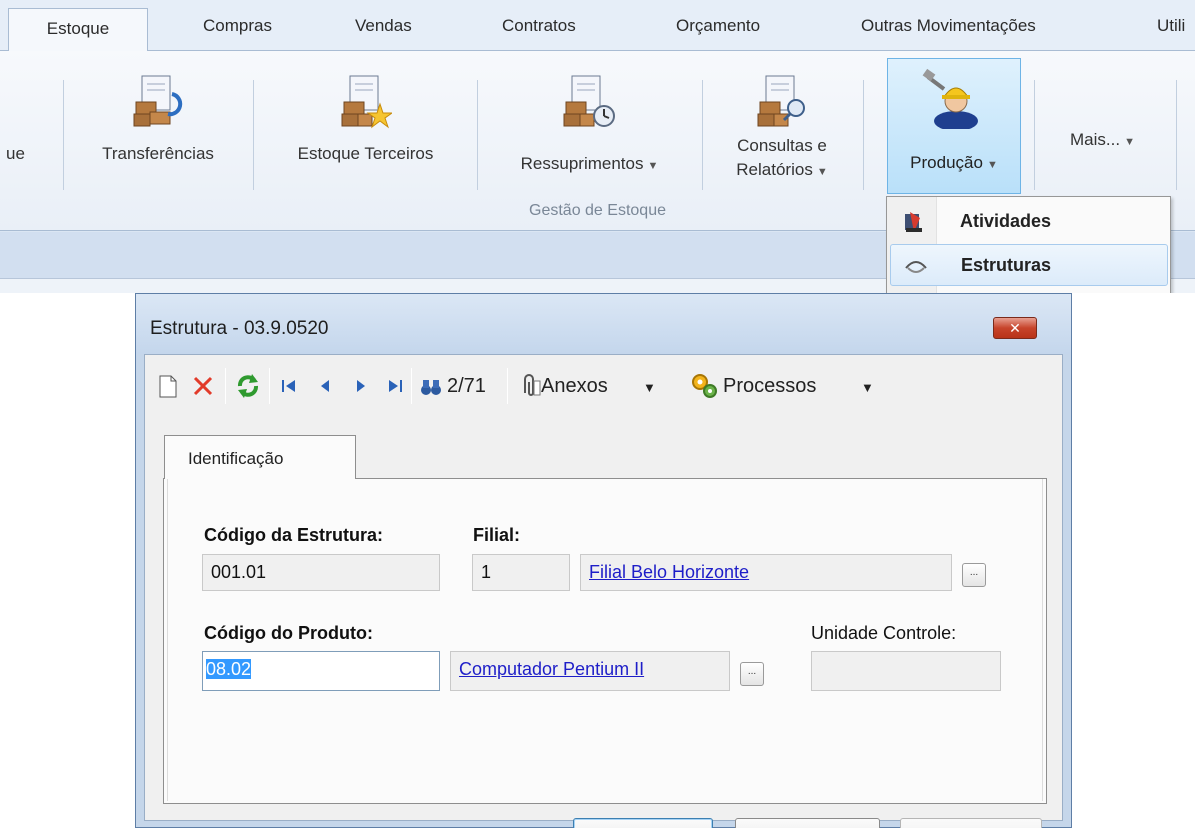  Describe the element at coordinates (497, 535) in the screenshot. I see `filial-label: Filial:` at that location.